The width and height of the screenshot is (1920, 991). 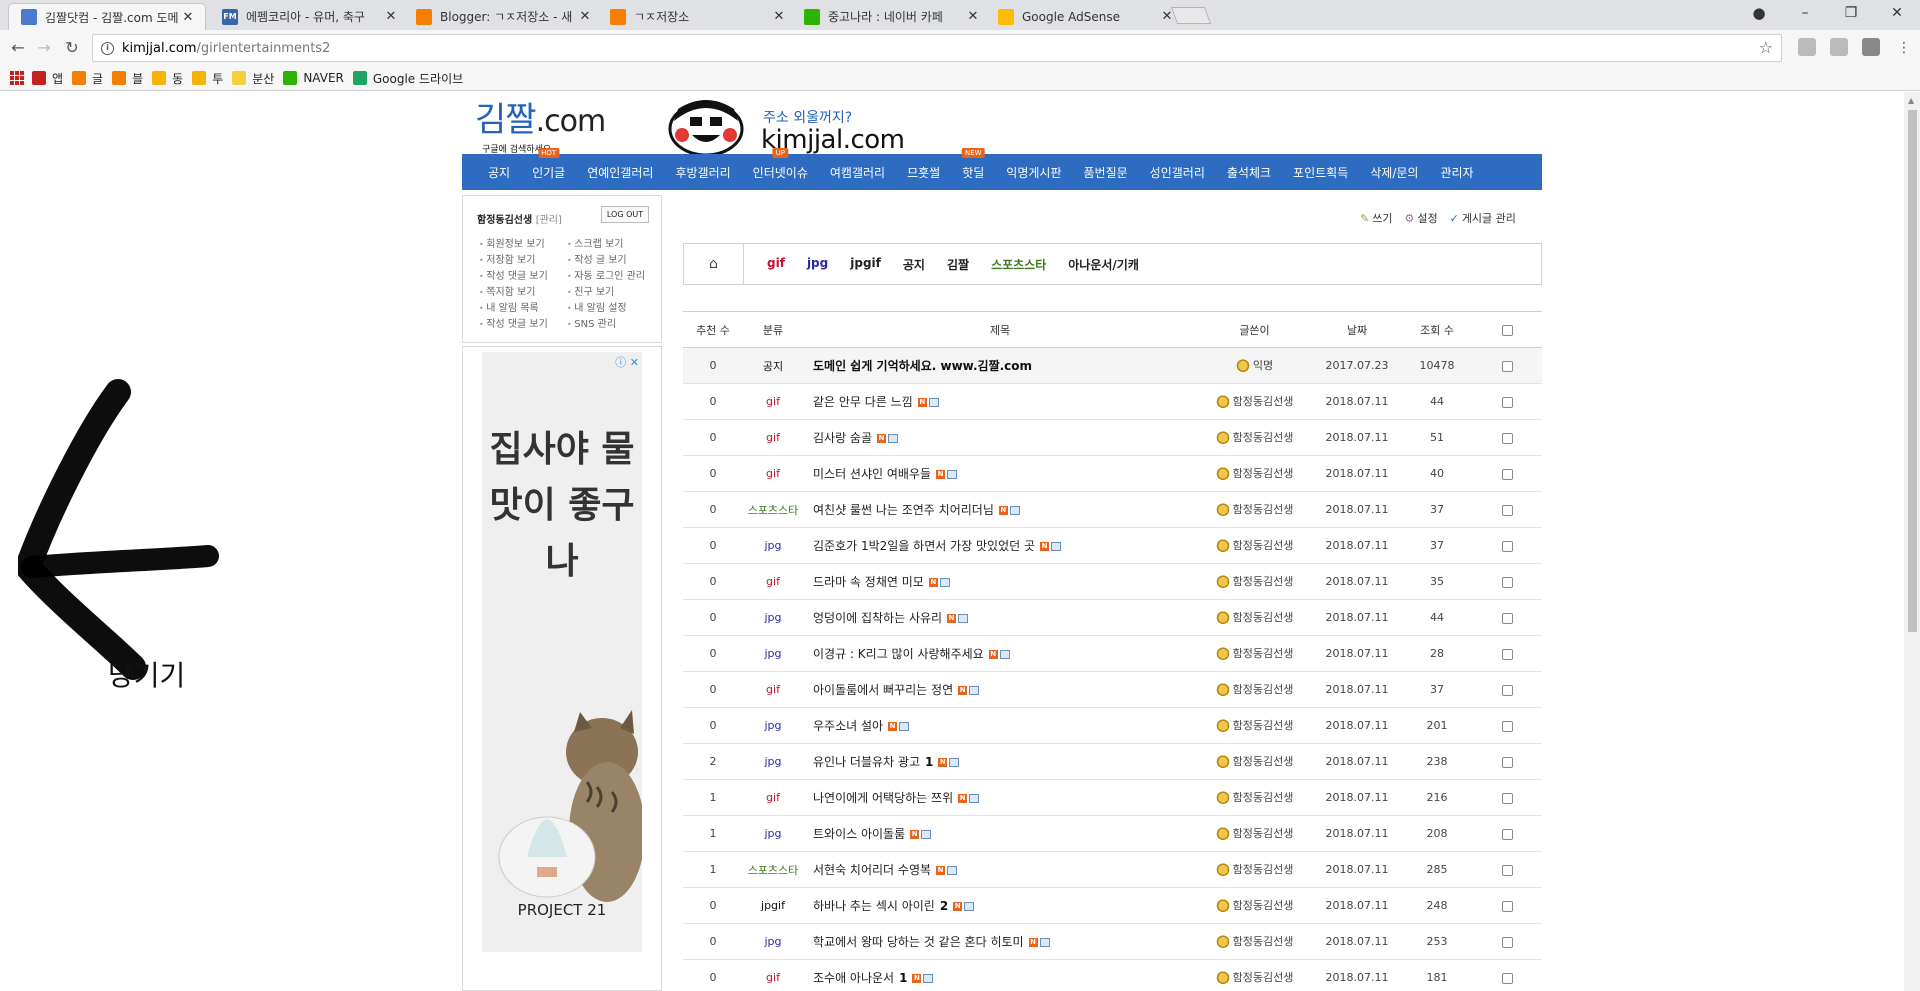 I want to click on browser-tab: FM 에펨코리아 - 유머, 축구 ✕, so click(x=309, y=16).